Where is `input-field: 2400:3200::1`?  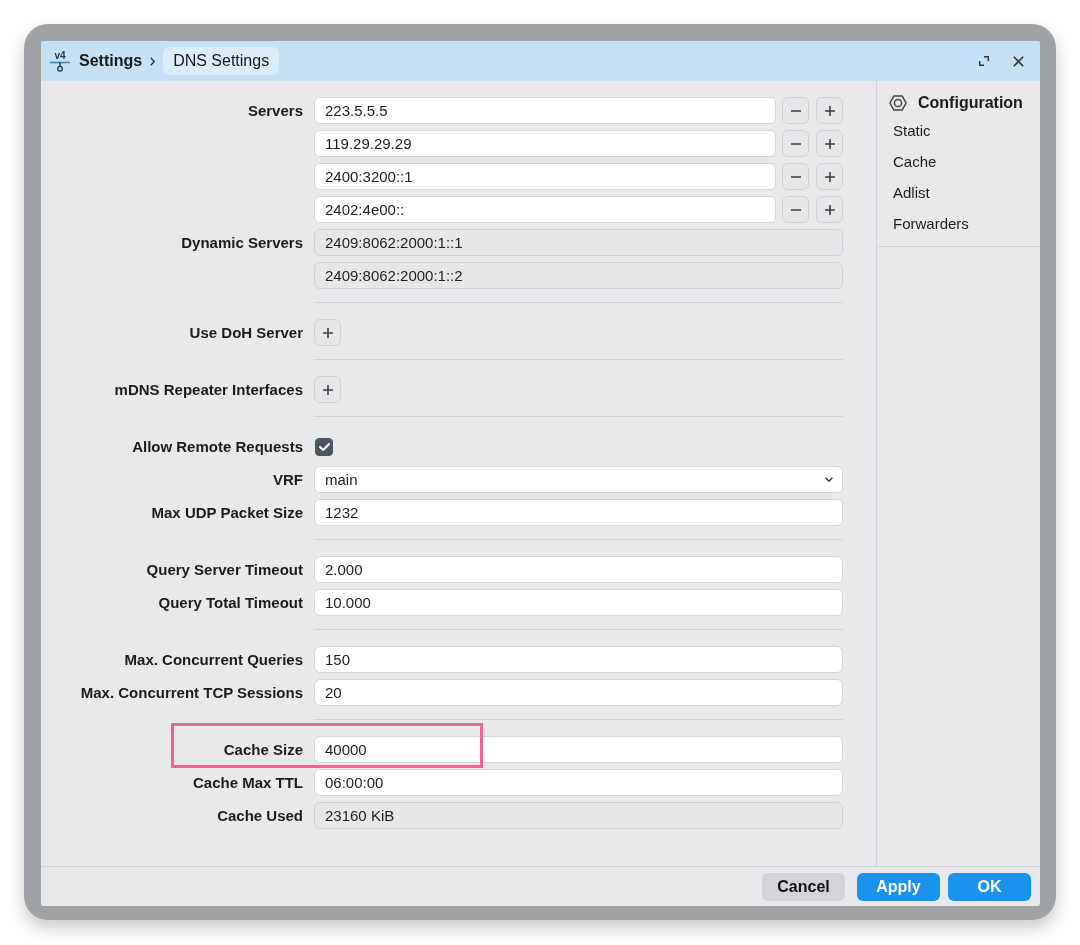 input-field: 2400:3200::1 is located at coordinates (545, 176).